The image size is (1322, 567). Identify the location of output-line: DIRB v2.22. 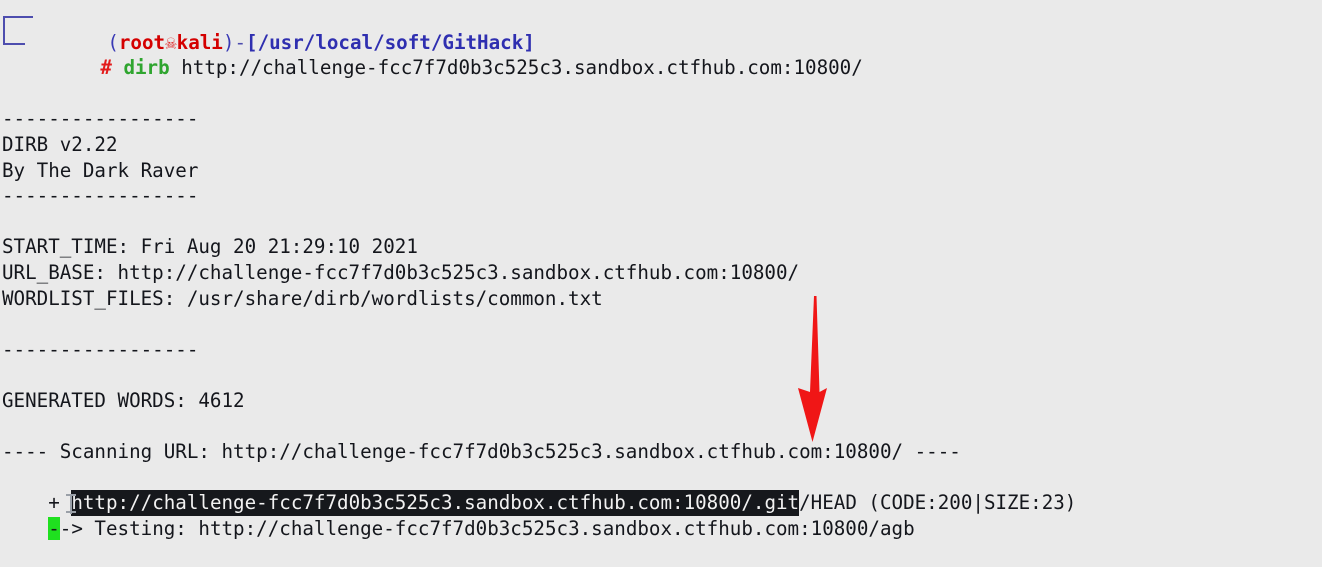
(60, 144).